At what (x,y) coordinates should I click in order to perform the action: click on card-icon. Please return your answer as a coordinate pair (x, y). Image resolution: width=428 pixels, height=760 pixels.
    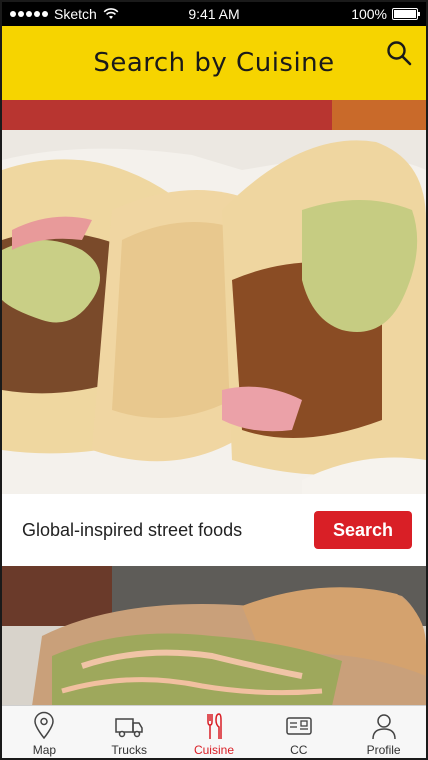
    Looking at the image, I should click on (299, 726).